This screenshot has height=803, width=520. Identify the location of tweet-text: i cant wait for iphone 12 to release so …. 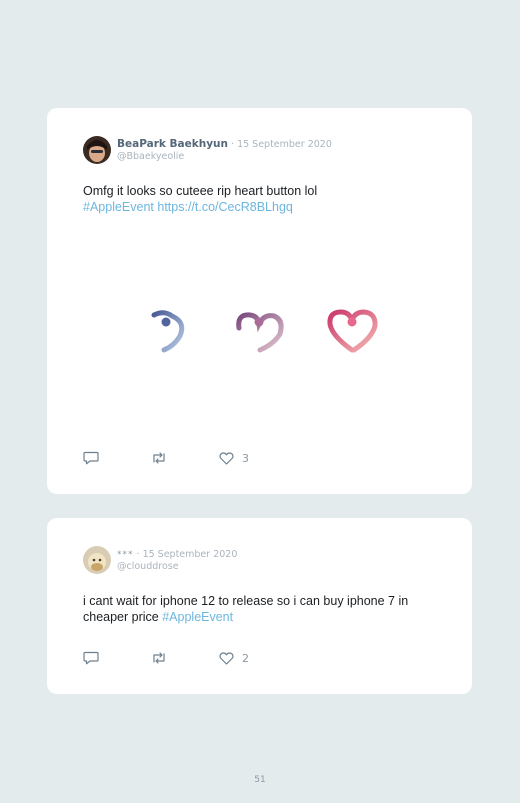
(262, 609).